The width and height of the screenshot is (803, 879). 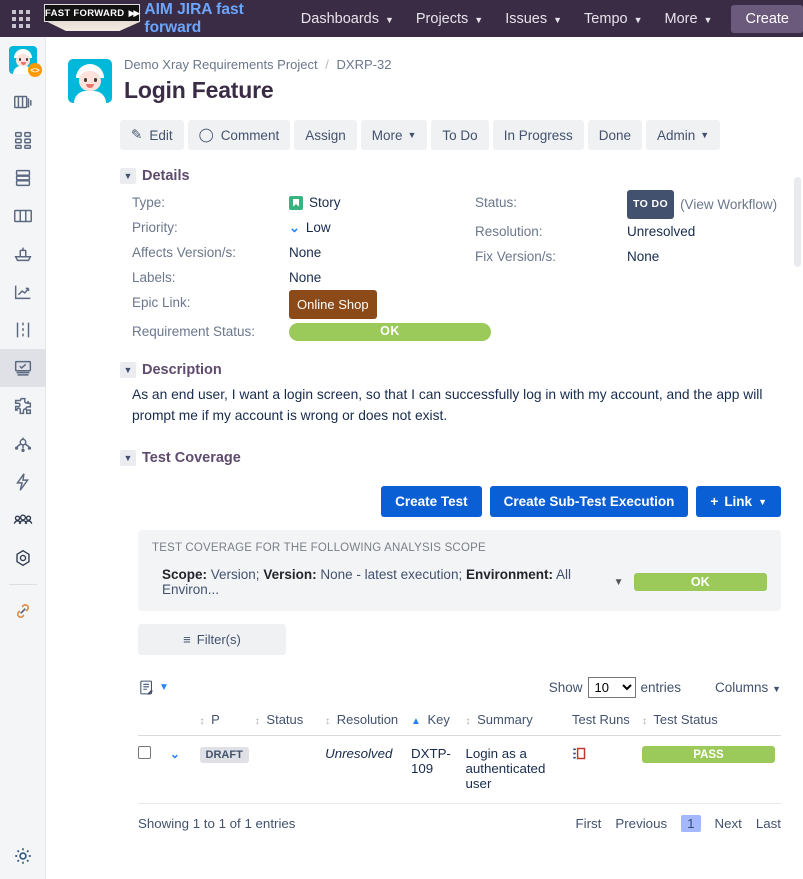 What do you see at coordinates (641, 823) in the screenshot?
I see `pagination-previous: Previous` at bounding box center [641, 823].